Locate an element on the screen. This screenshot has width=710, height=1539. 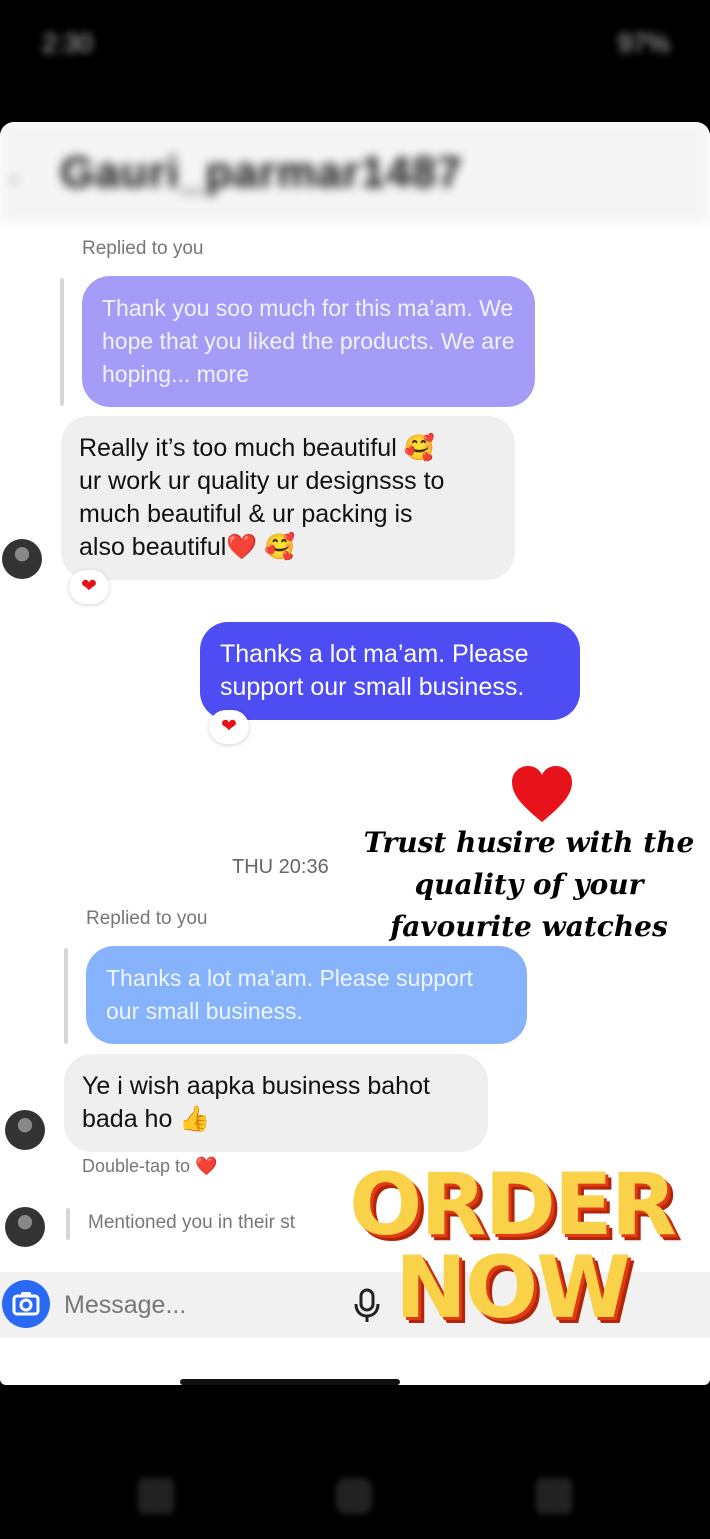
home-indicator is located at coordinates (290, 1382).